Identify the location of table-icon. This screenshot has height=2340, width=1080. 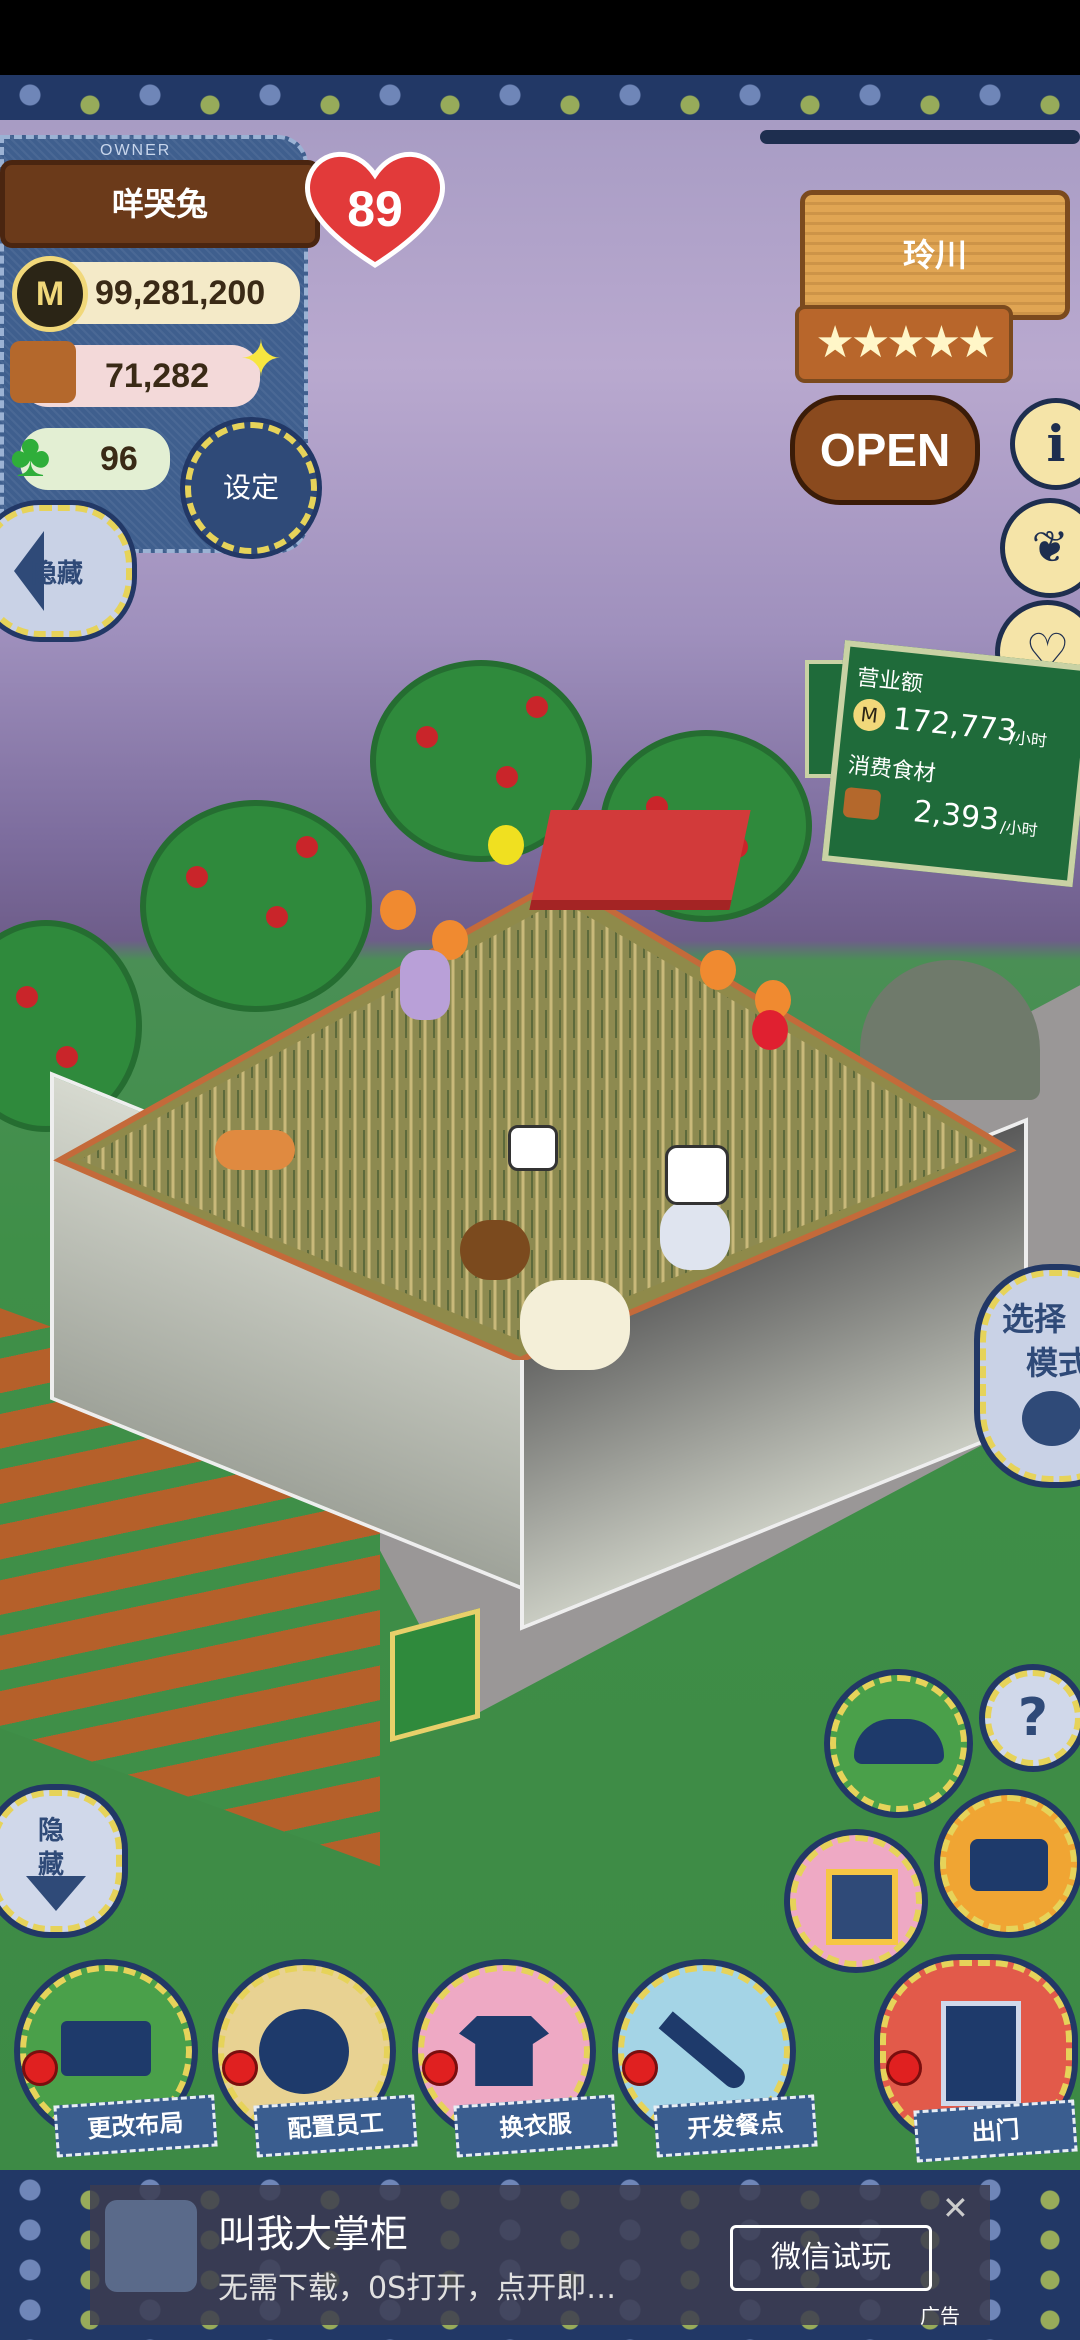
(106, 2048).